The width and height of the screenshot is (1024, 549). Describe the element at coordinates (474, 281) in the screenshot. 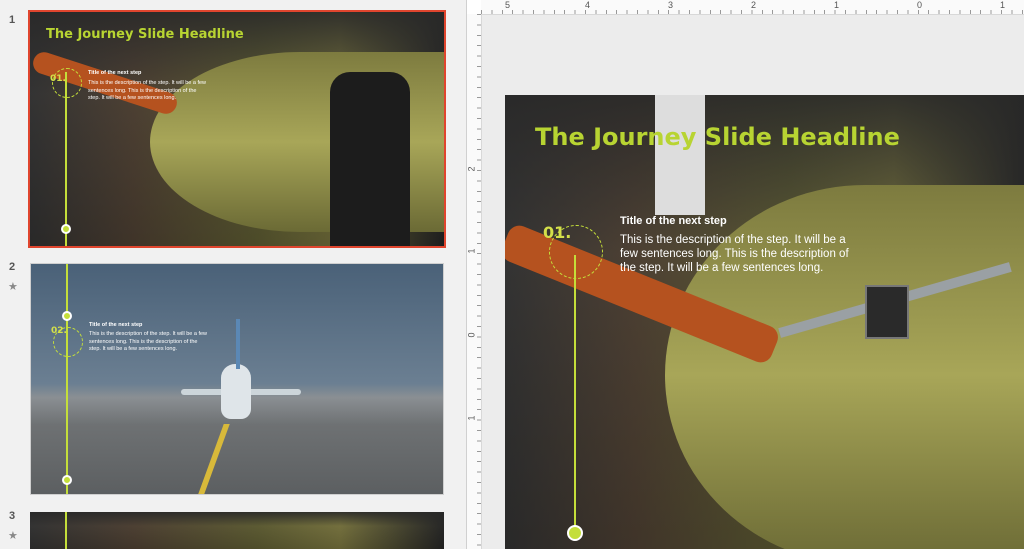

I see `vertical-ruler: 2 1 0 1` at that location.